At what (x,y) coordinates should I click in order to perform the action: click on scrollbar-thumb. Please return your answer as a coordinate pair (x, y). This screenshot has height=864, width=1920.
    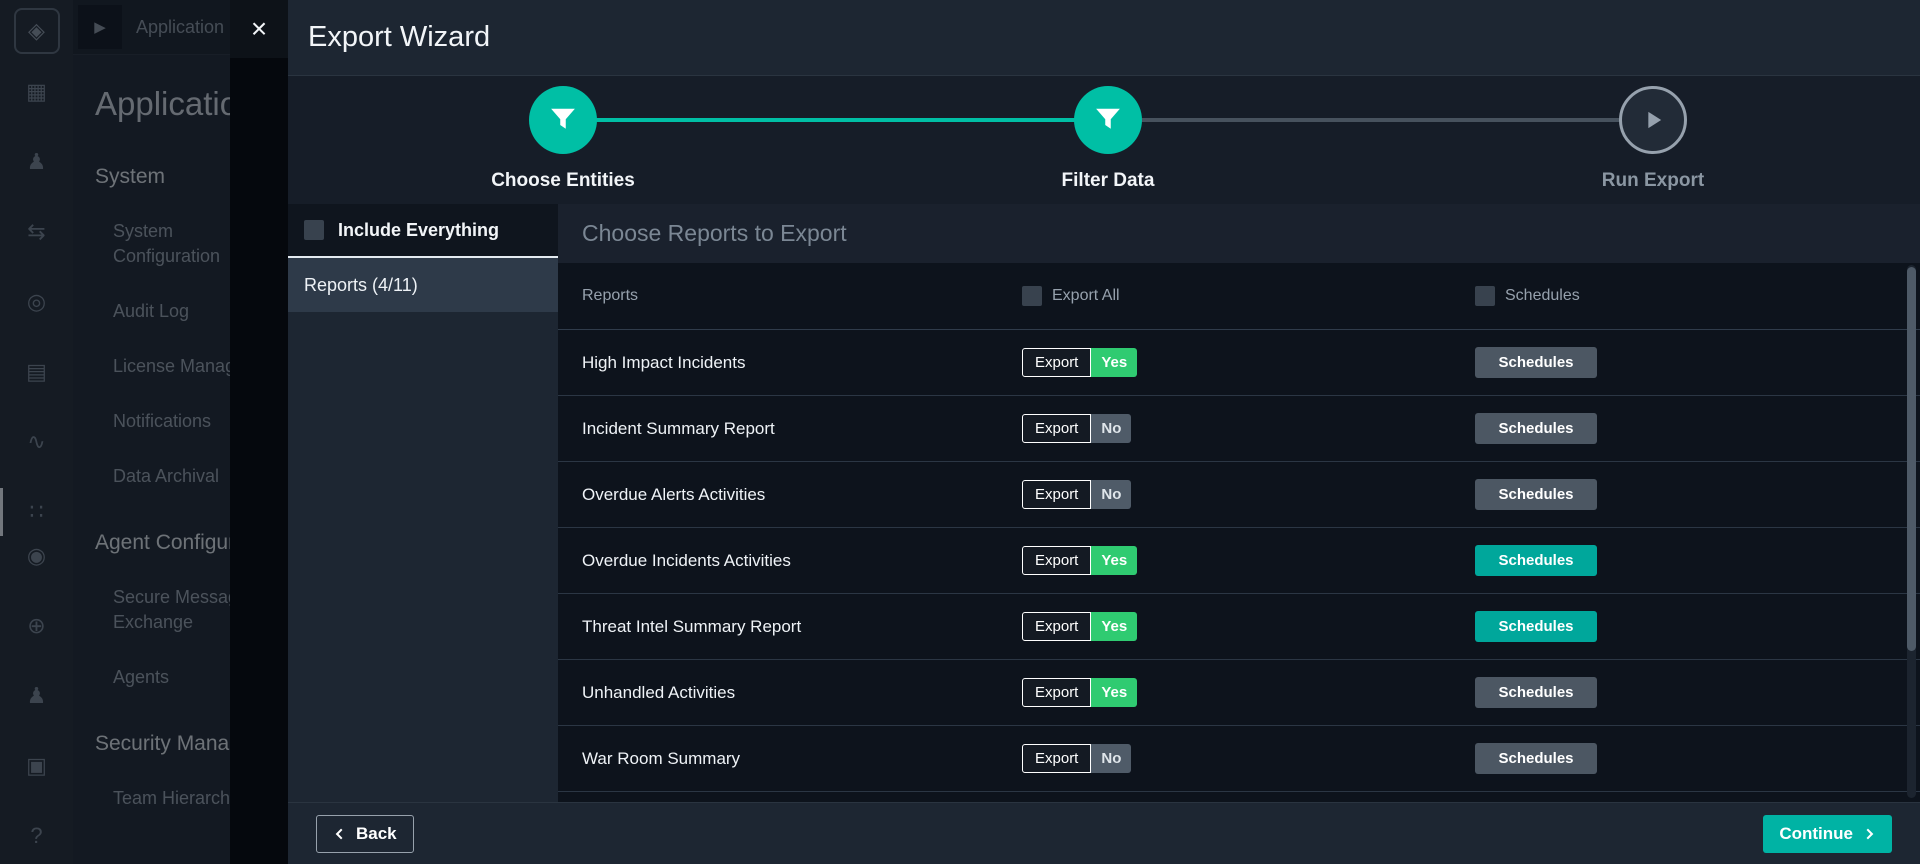
    Looking at the image, I should click on (1911, 459).